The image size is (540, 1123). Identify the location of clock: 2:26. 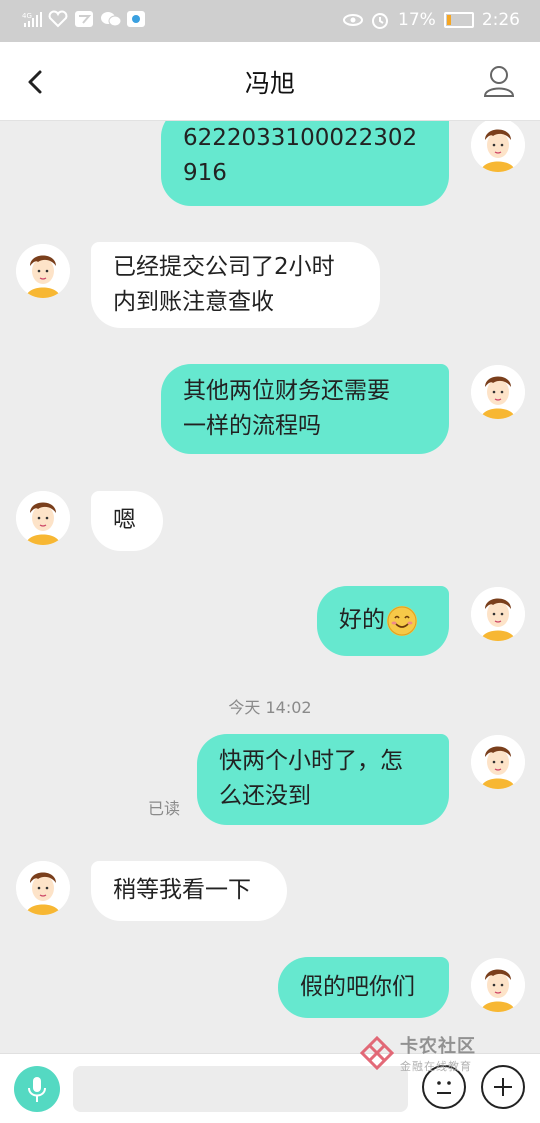
(500, 20).